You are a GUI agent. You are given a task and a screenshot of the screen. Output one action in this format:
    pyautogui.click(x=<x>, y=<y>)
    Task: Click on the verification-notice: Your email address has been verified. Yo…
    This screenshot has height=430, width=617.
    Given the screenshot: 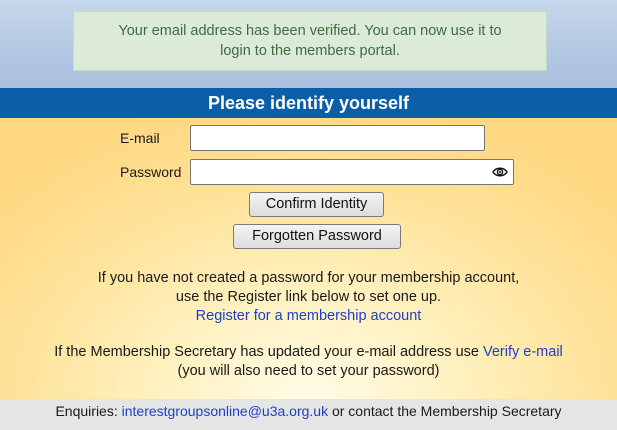 What is the action you would take?
    pyautogui.click(x=310, y=41)
    